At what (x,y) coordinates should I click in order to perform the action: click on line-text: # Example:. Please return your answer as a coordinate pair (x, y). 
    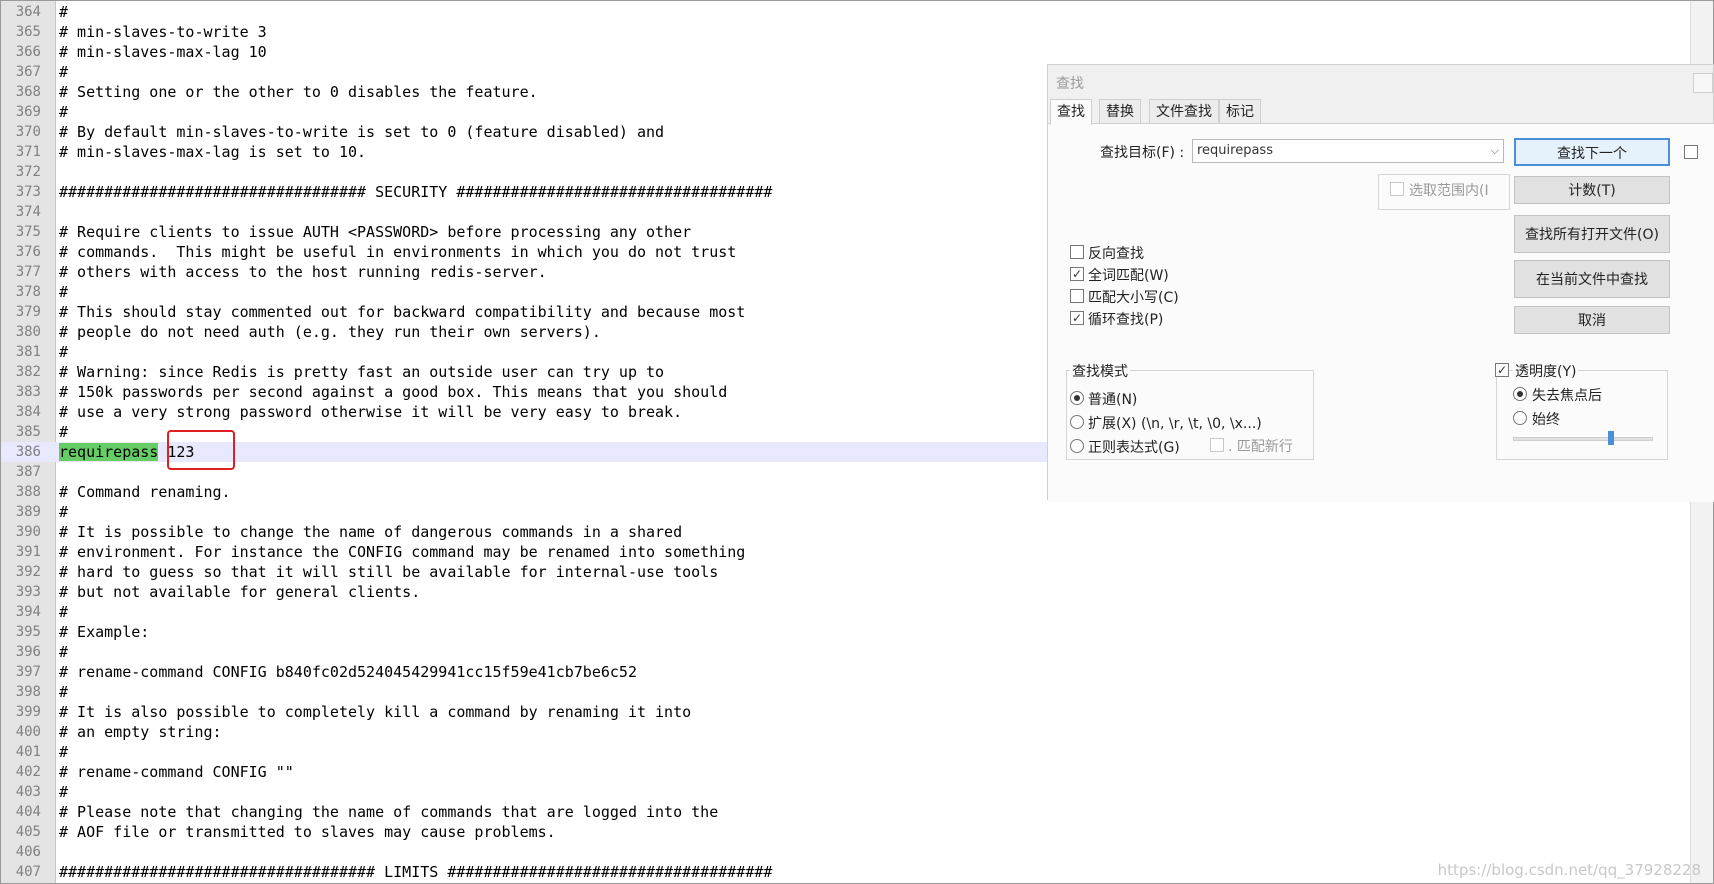
    Looking at the image, I should click on (104, 632).